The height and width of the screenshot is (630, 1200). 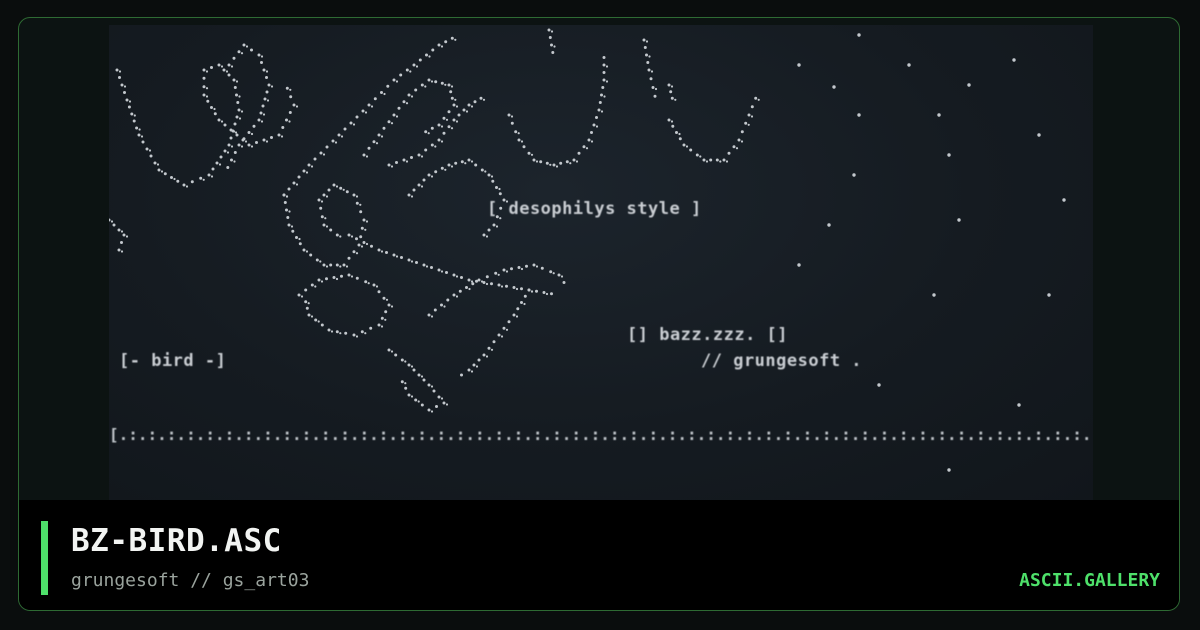 What do you see at coordinates (594, 209) in the screenshot?
I see `art-style-tag: [ desophilys style ]` at bounding box center [594, 209].